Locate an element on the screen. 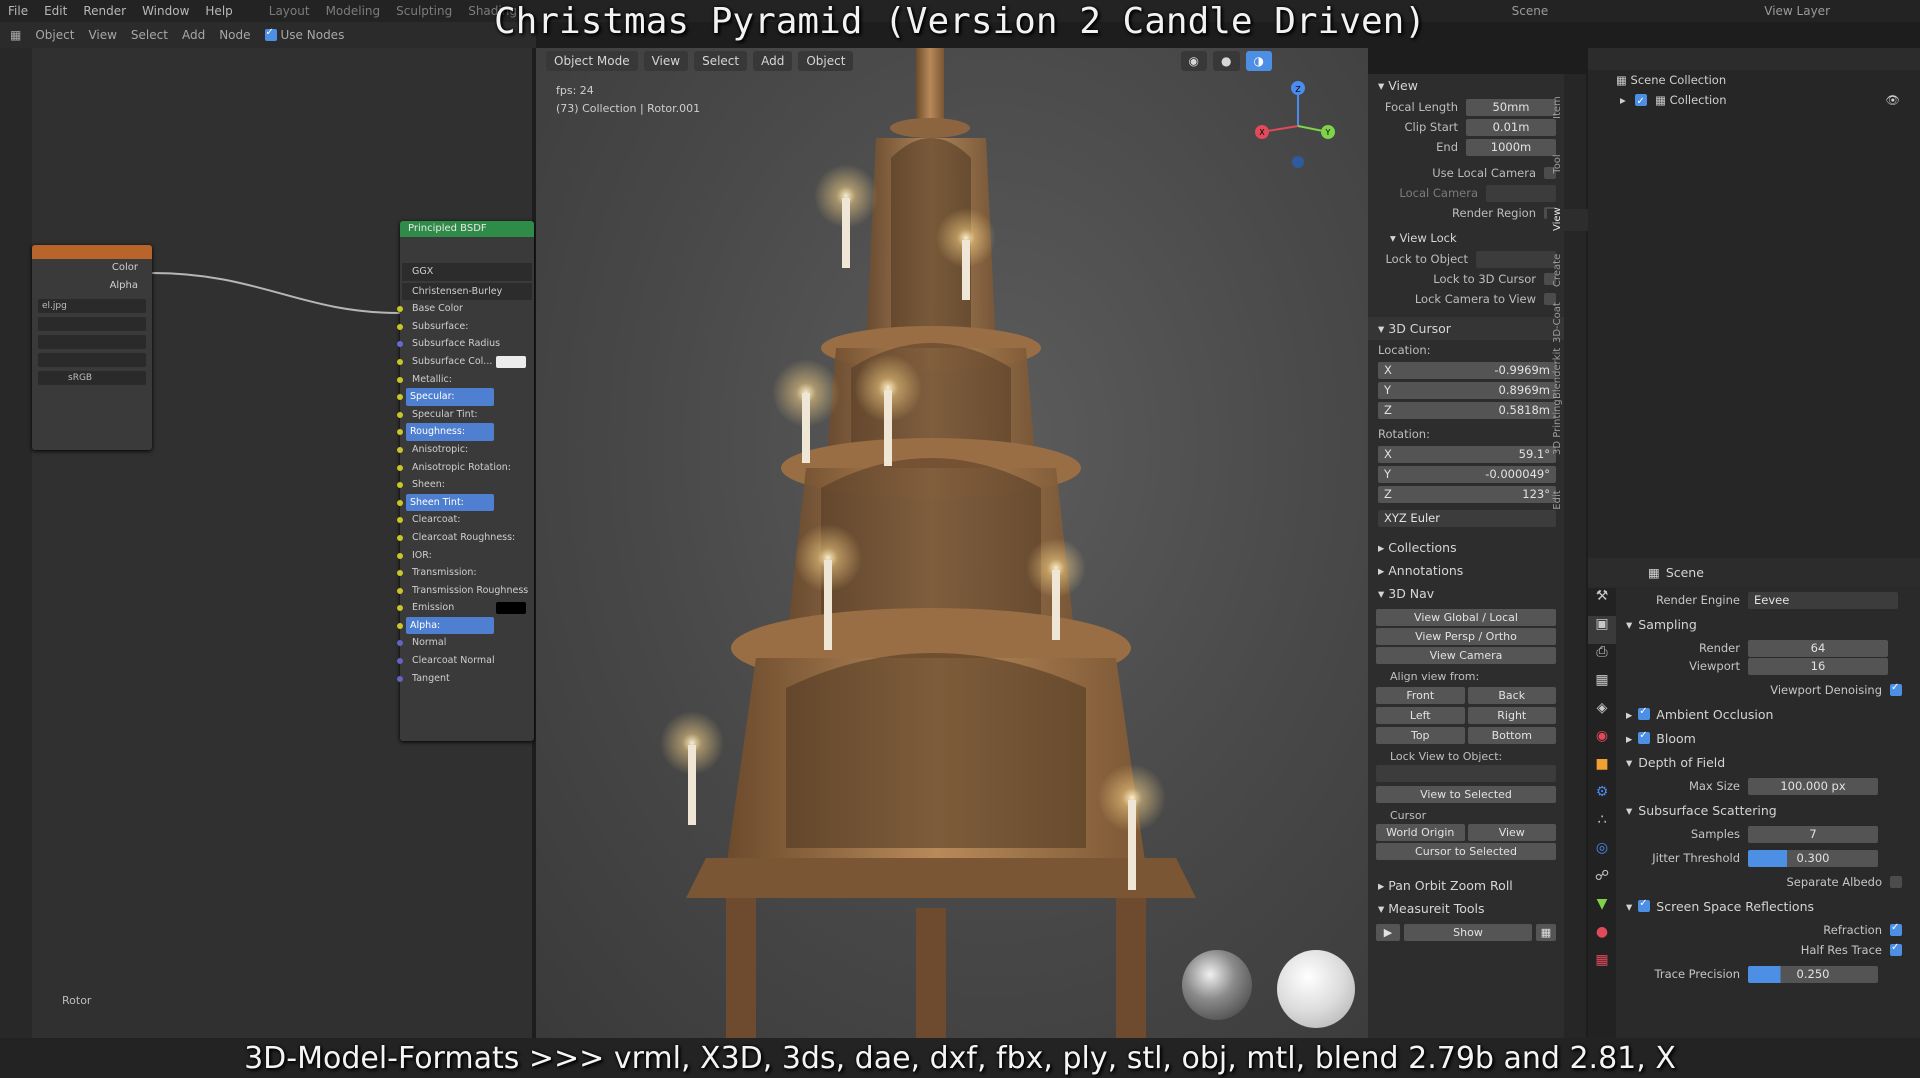  bsdf-input-row: Clearcoat: is located at coordinates (464, 520).